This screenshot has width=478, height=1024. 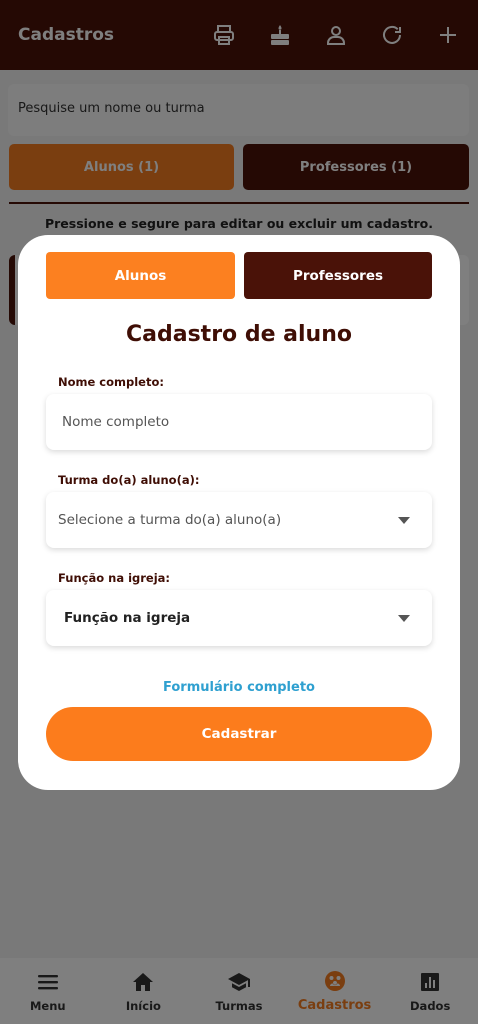 I want to click on funcao-label: Função na igreja:, so click(x=114, y=578).